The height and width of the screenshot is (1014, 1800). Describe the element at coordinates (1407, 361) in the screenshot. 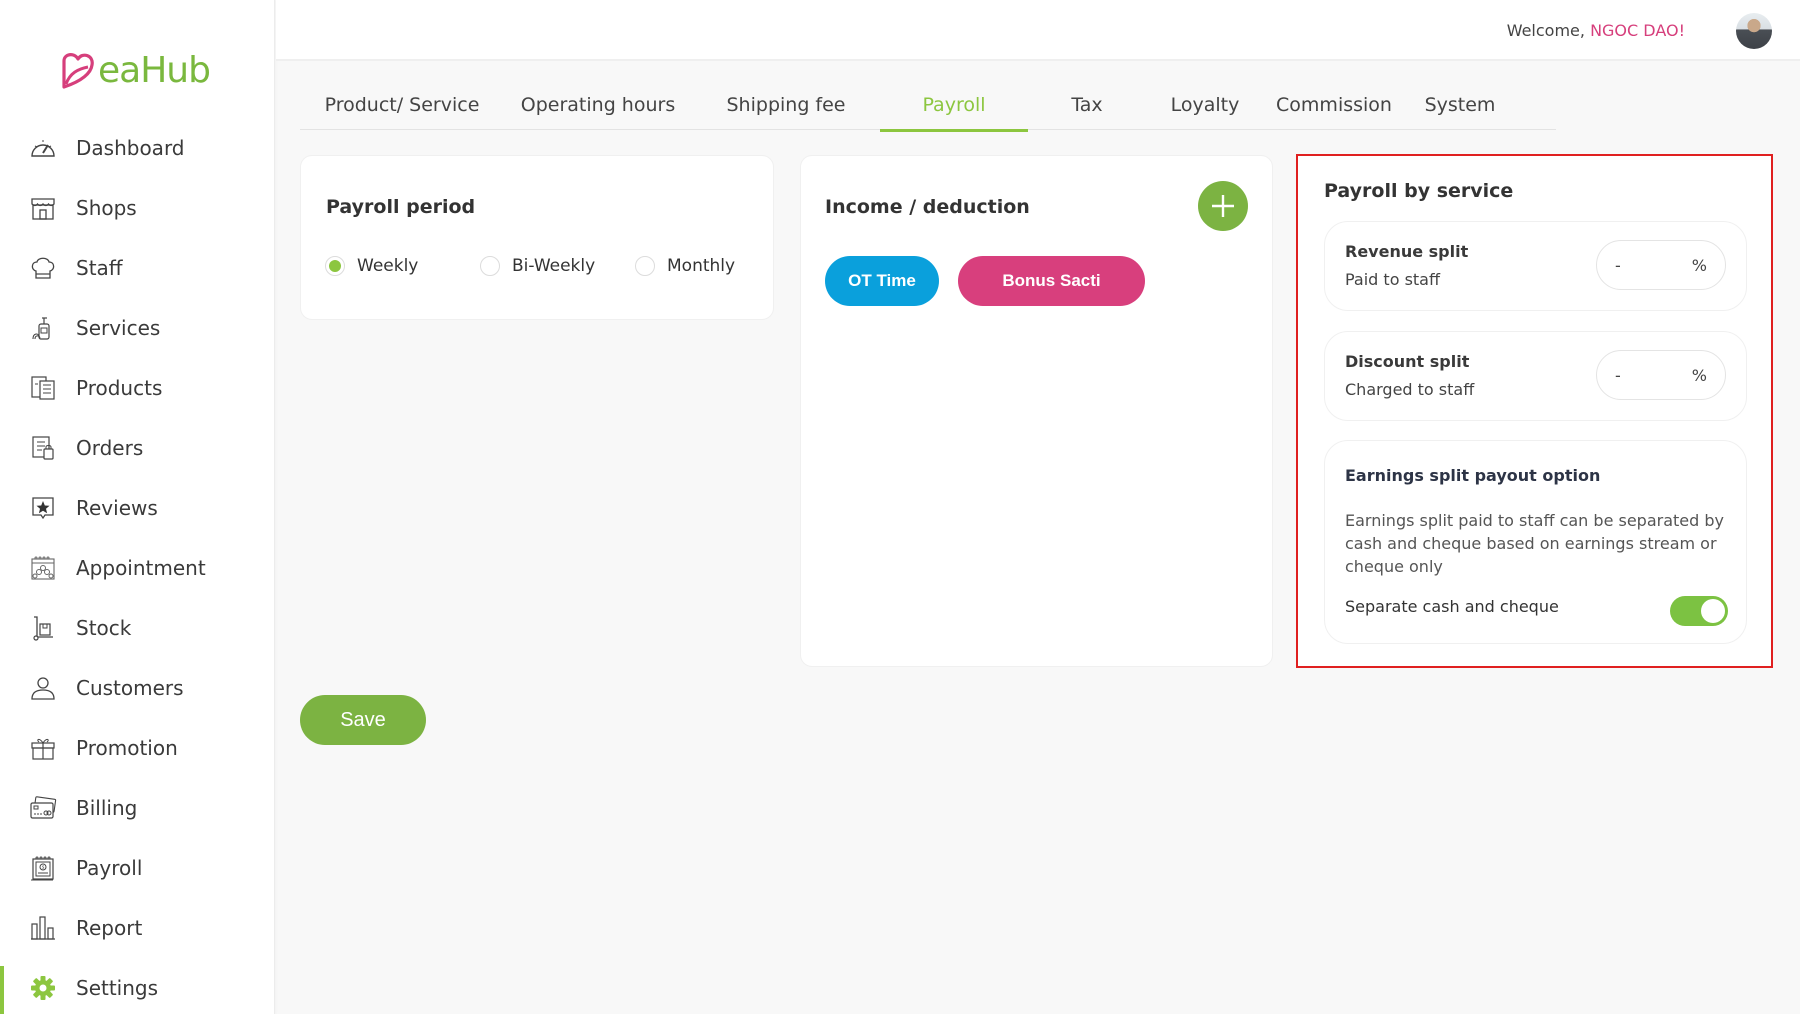

I see `discount-split-title: Discount split` at that location.